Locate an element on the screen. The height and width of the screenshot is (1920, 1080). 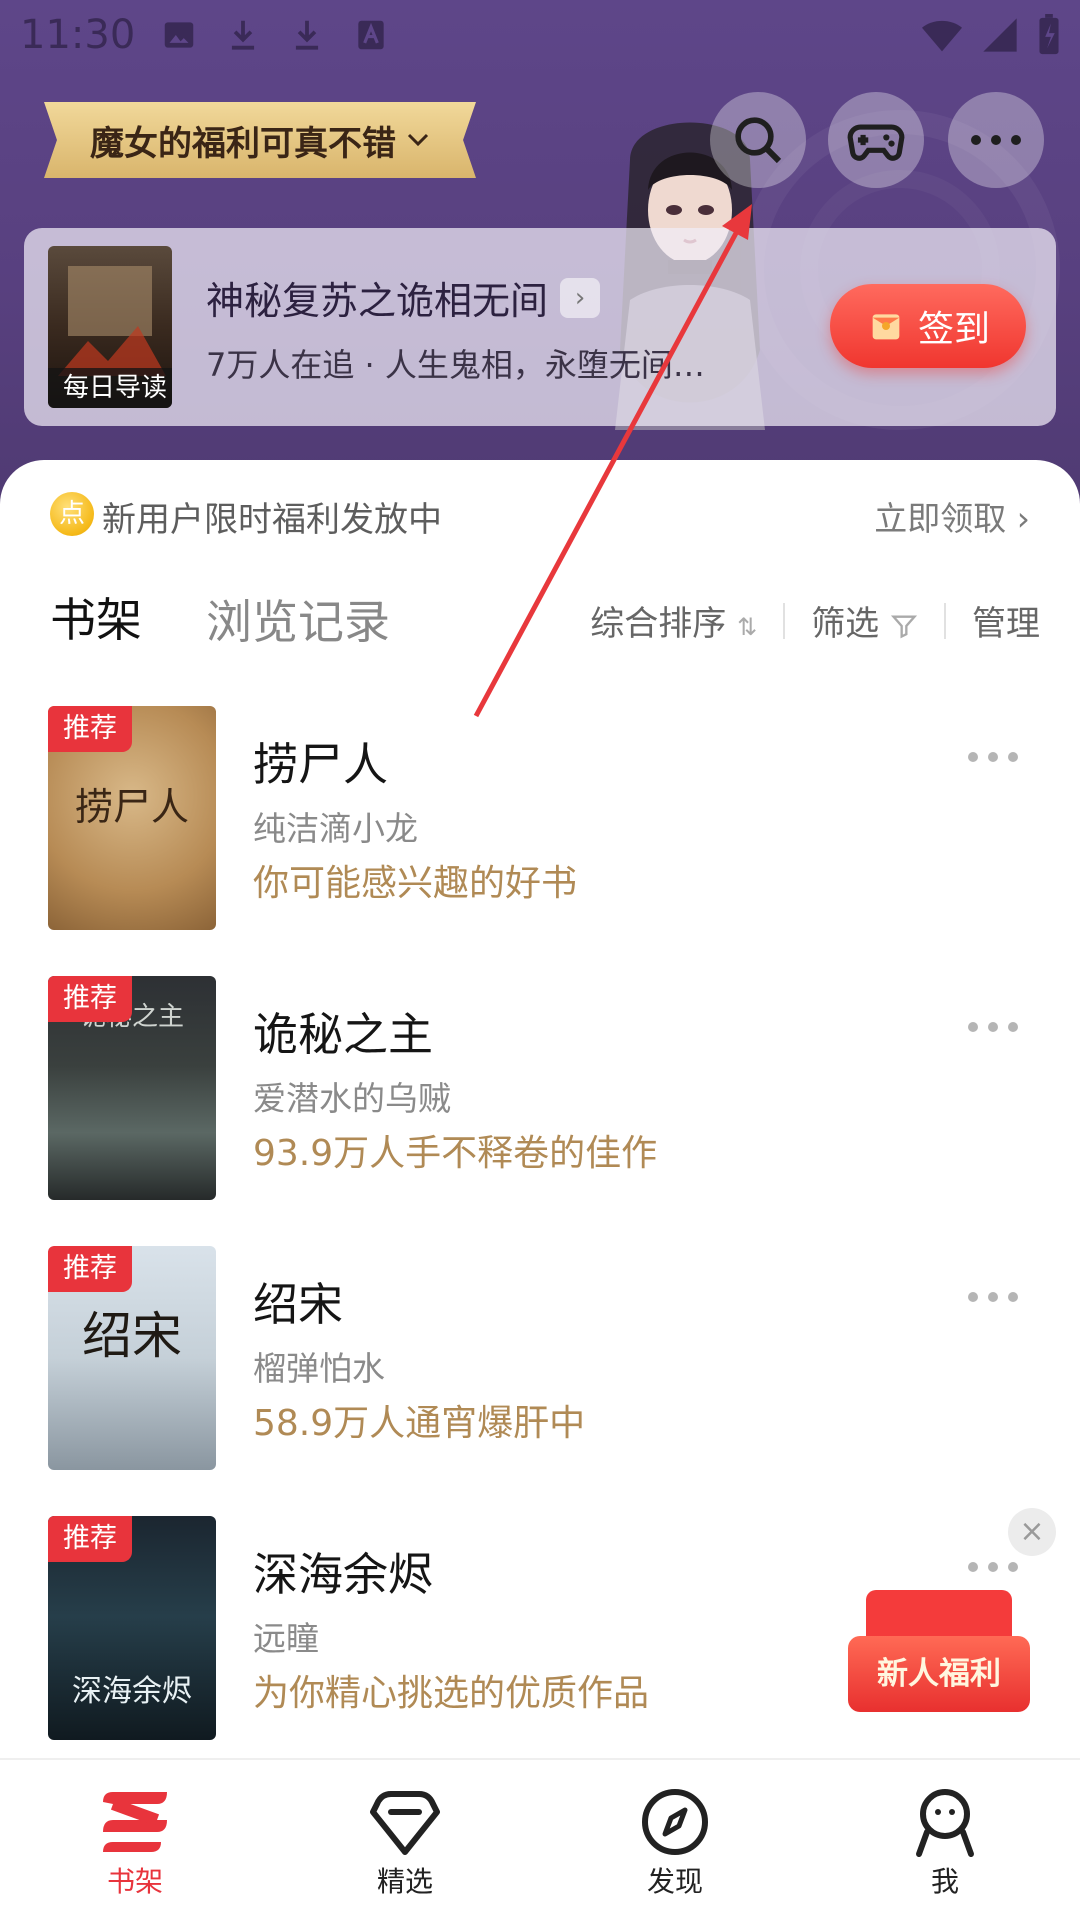
nav-bookshelf: 书架 is located at coordinates (135, 1840).